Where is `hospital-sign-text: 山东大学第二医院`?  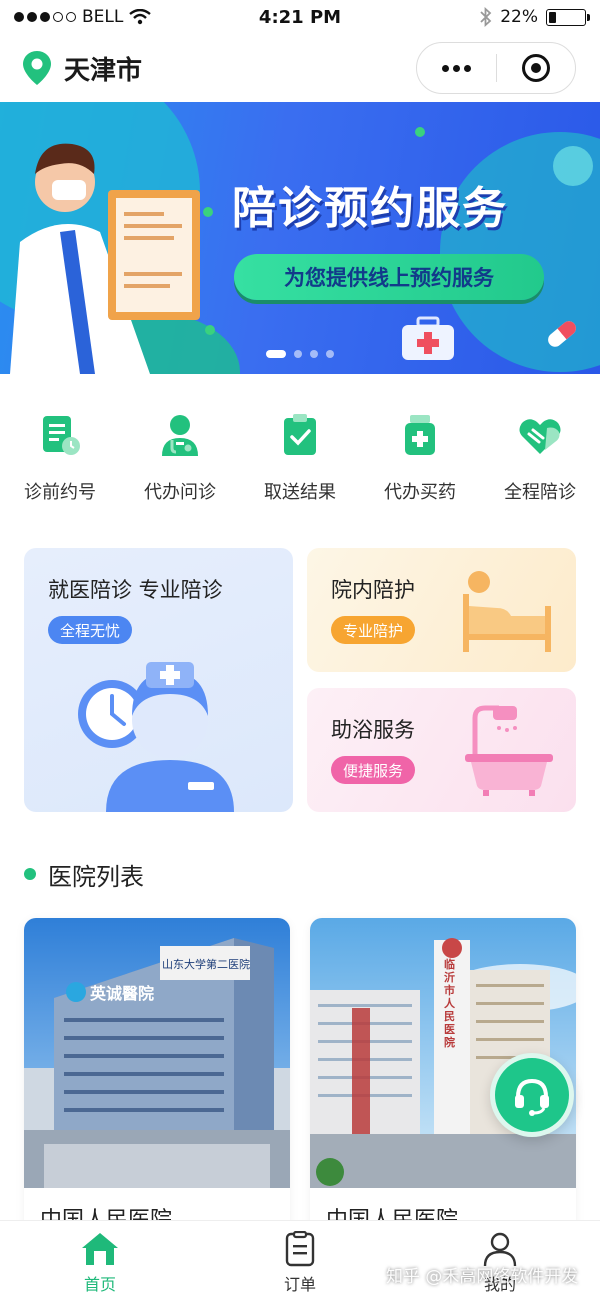 hospital-sign-text: 山东大学第二医院 is located at coordinates (206, 964).